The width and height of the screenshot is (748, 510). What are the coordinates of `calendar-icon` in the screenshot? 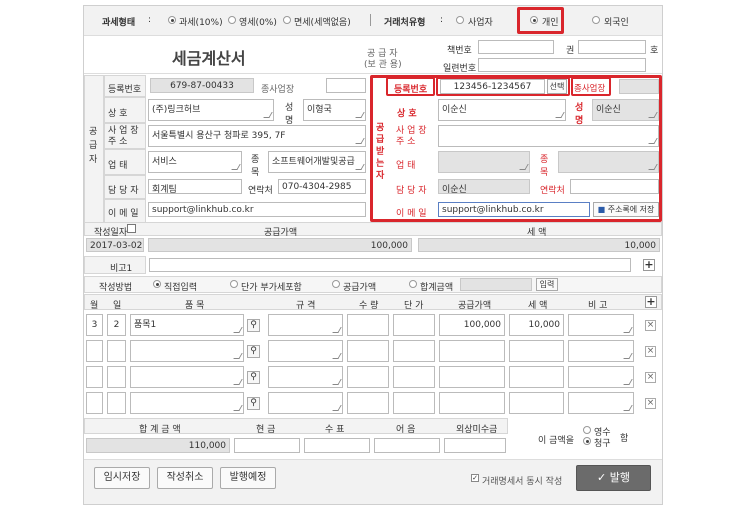 It's located at (131, 228).